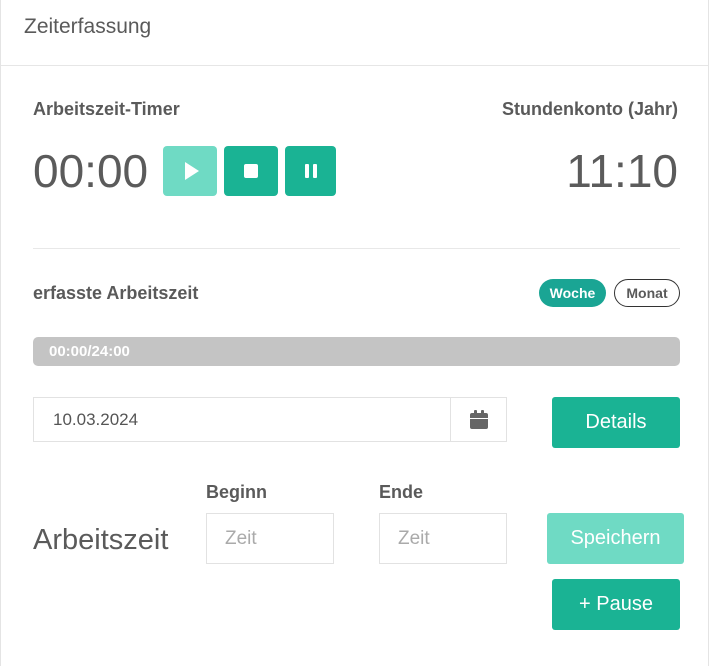  I want to click on stundenkonto-value: 11:10, so click(622, 171).